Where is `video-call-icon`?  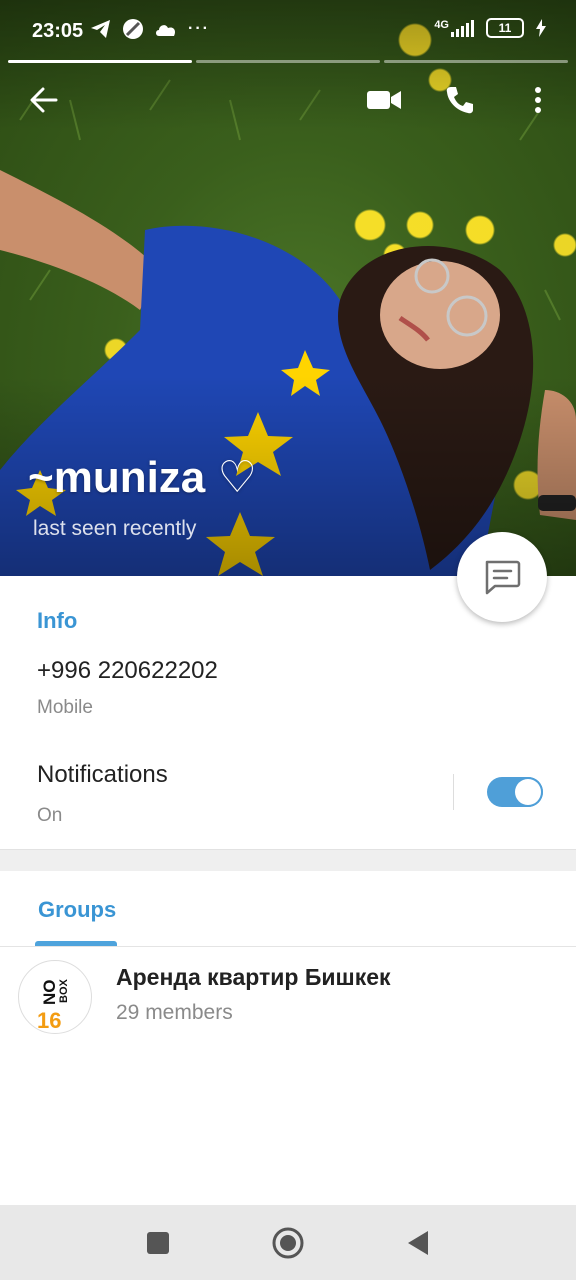
video-call-icon is located at coordinates (384, 100).